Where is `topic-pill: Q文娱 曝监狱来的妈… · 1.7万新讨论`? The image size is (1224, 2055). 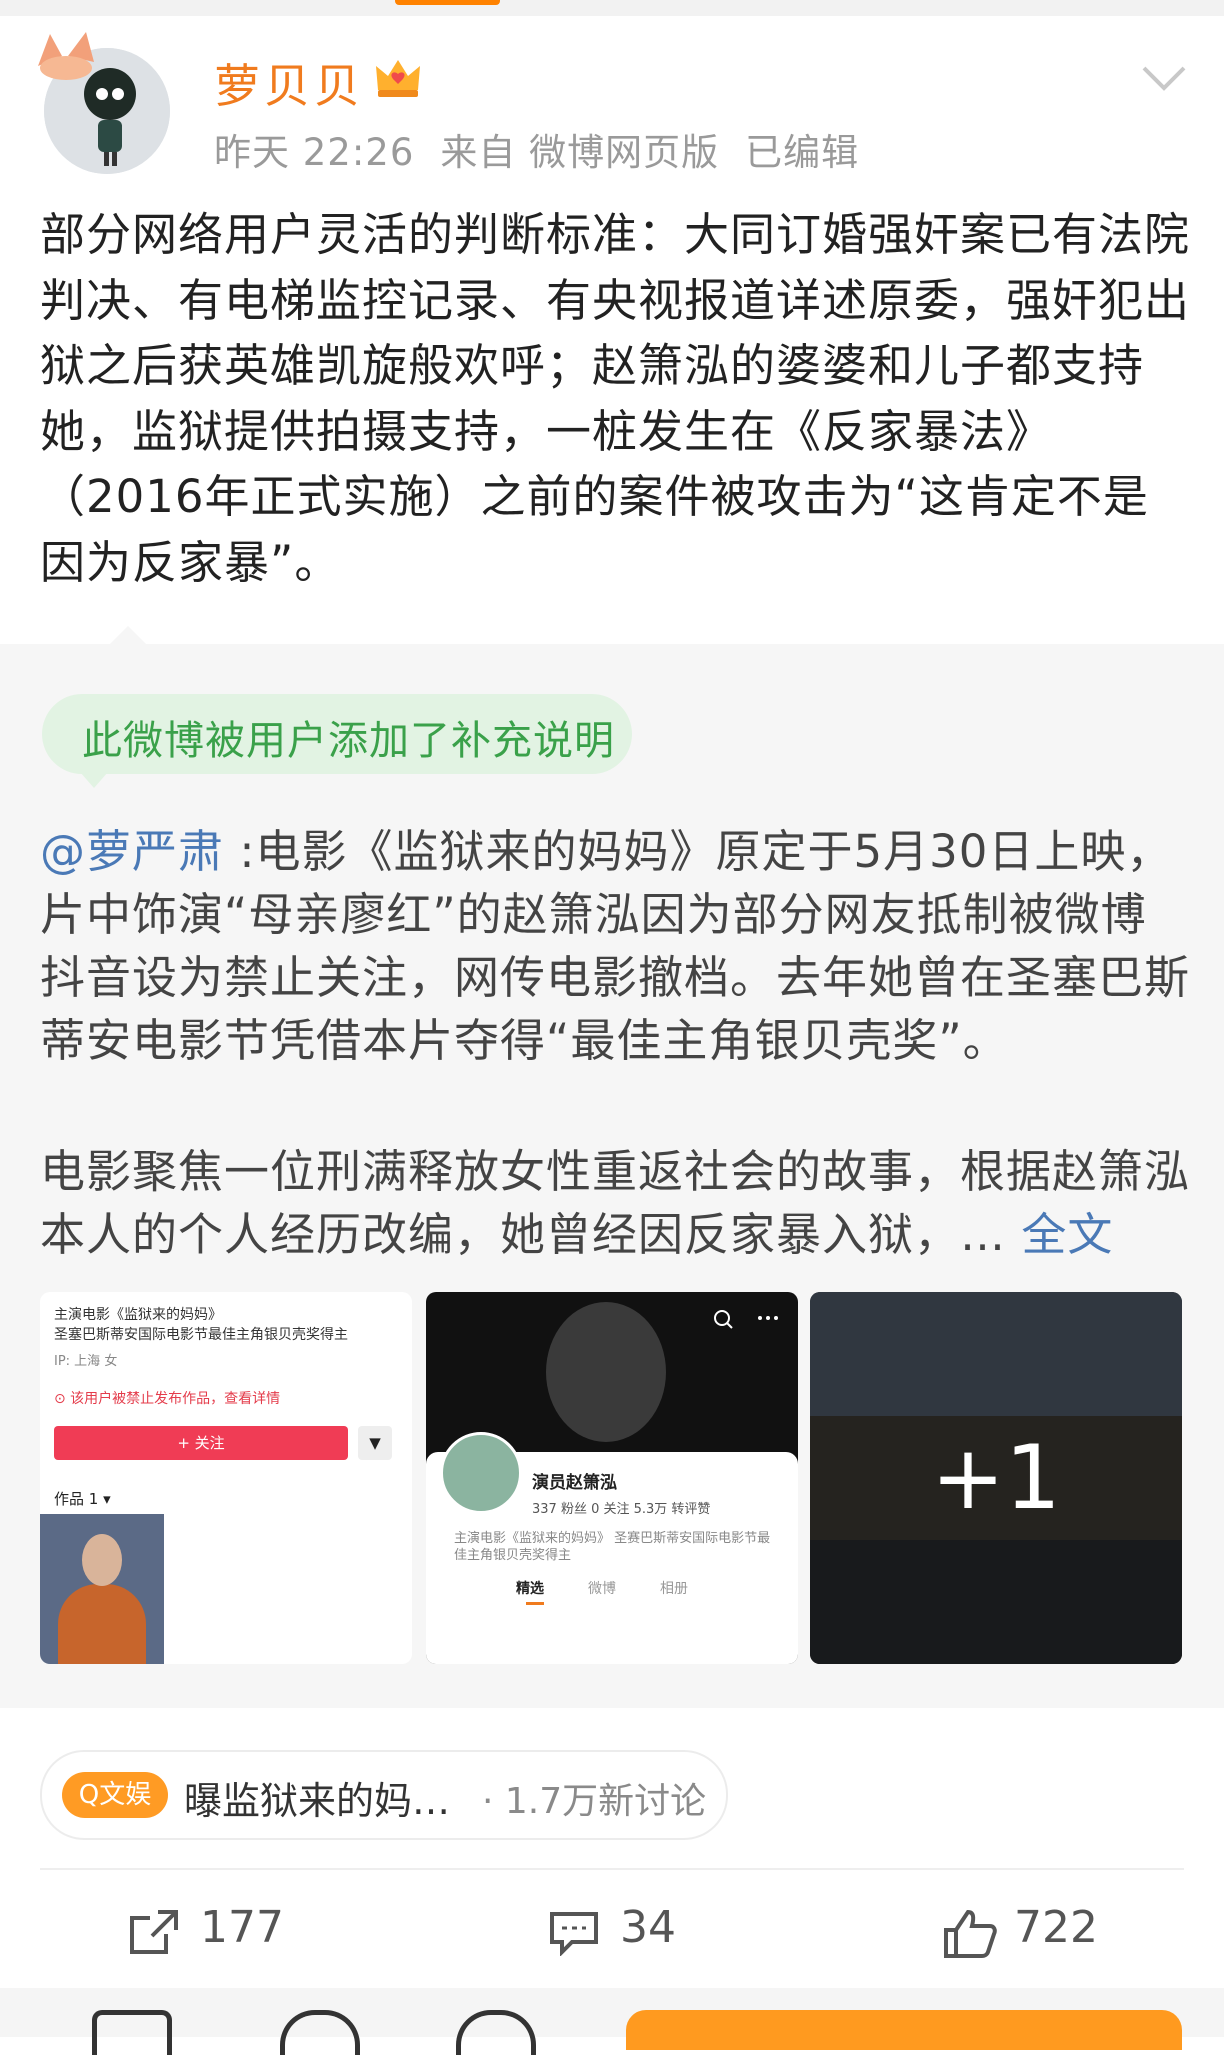
topic-pill: Q文娱 曝监狱来的妈… · 1.7万新讨论 is located at coordinates (384, 1795).